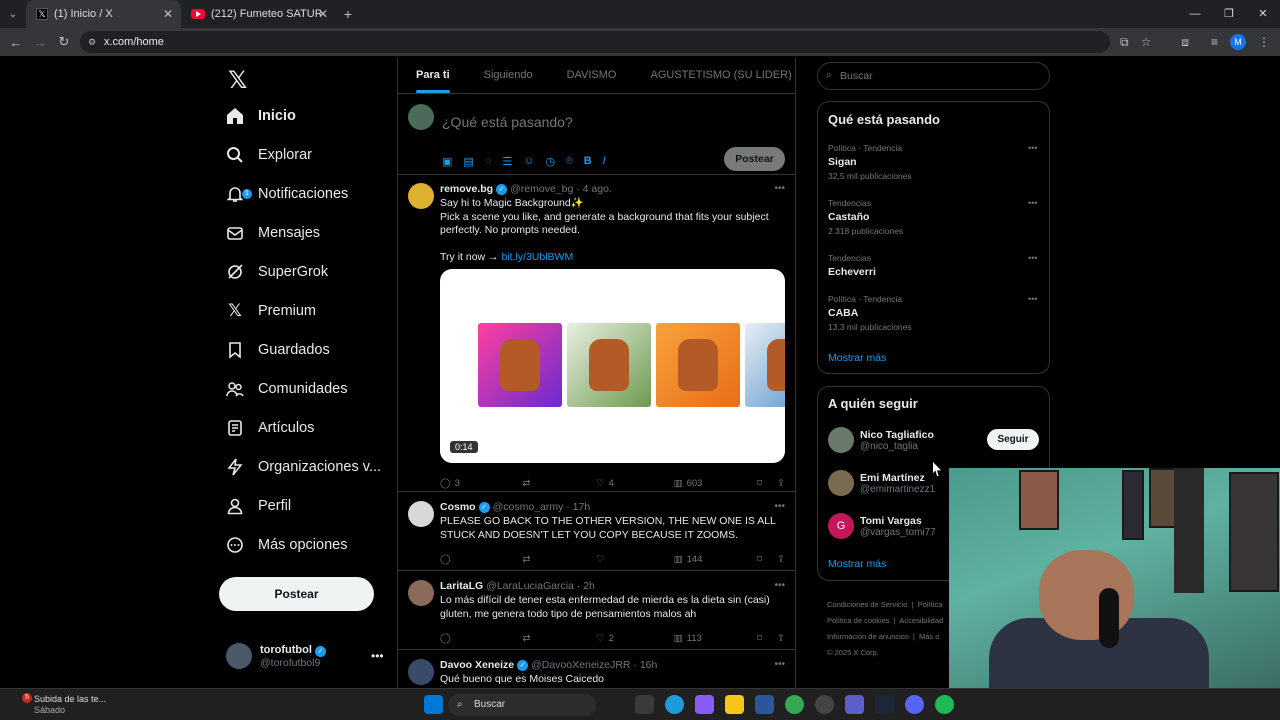 The width and height of the screenshot is (1280, 720). I want to click on like-button: ♡, so click(635, 559).